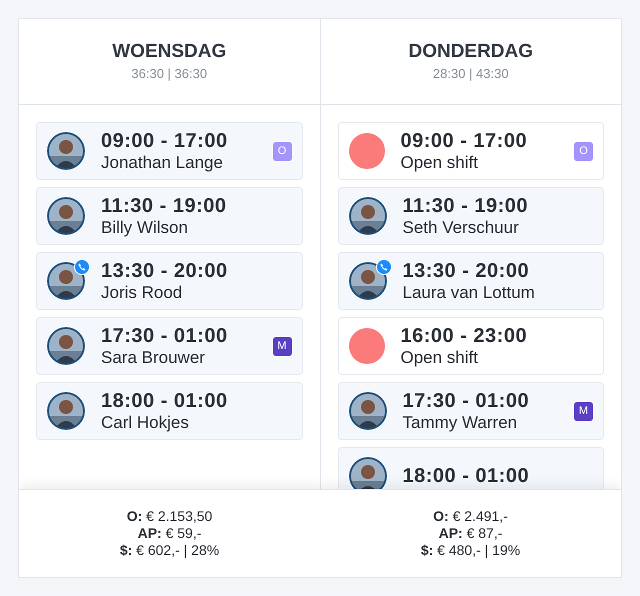 The image size is (640, 596). I want to click on shift-card: 11:30 - 19:00 Billy Wilson, so click(169, 216).